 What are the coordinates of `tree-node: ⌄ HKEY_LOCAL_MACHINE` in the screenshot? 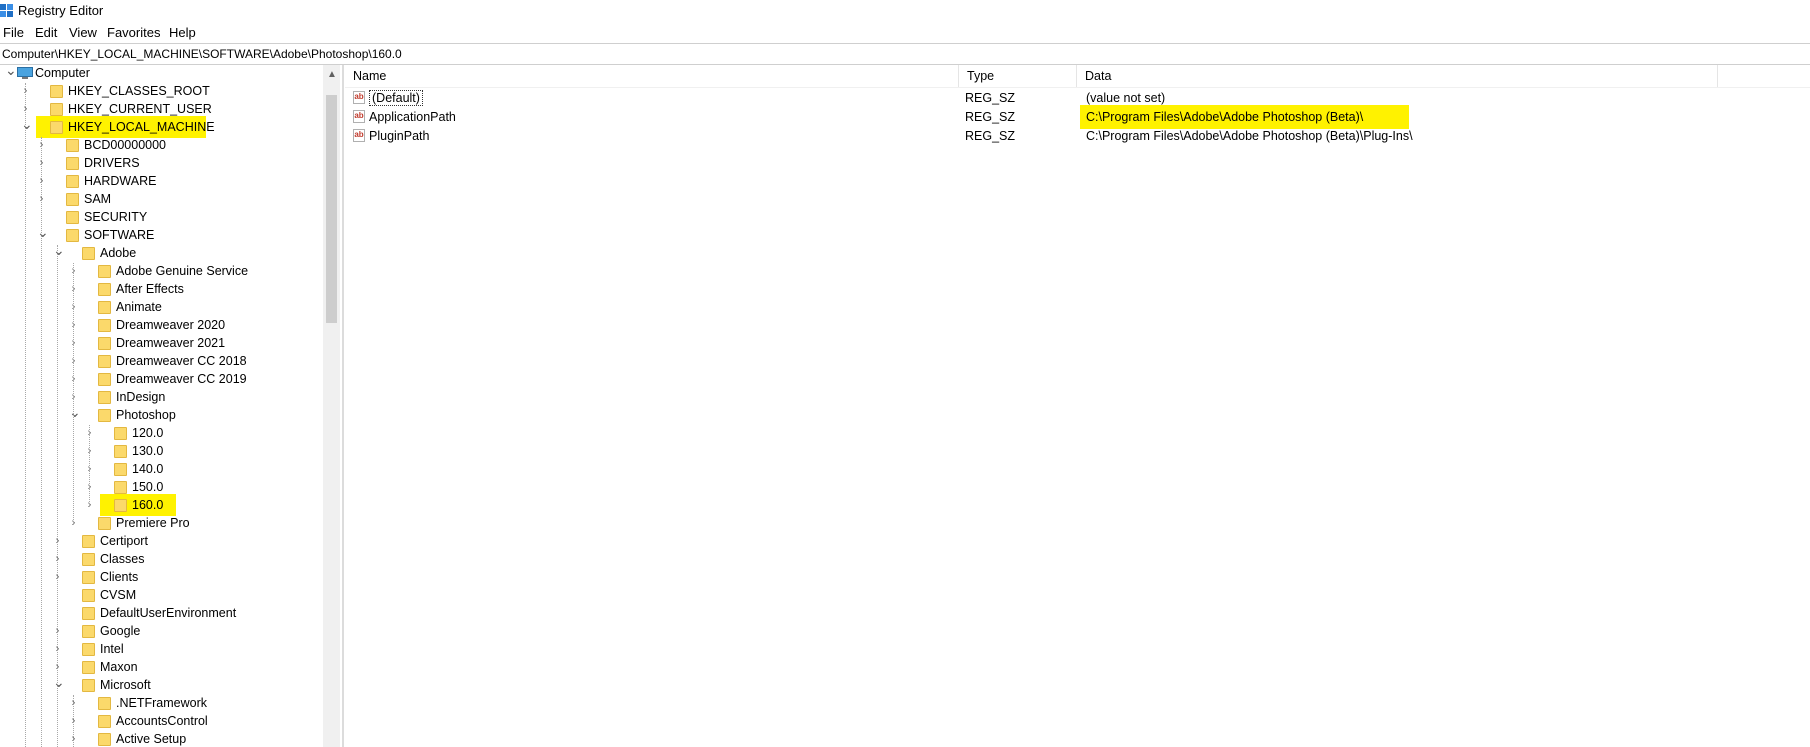 It's located at (161, 127).